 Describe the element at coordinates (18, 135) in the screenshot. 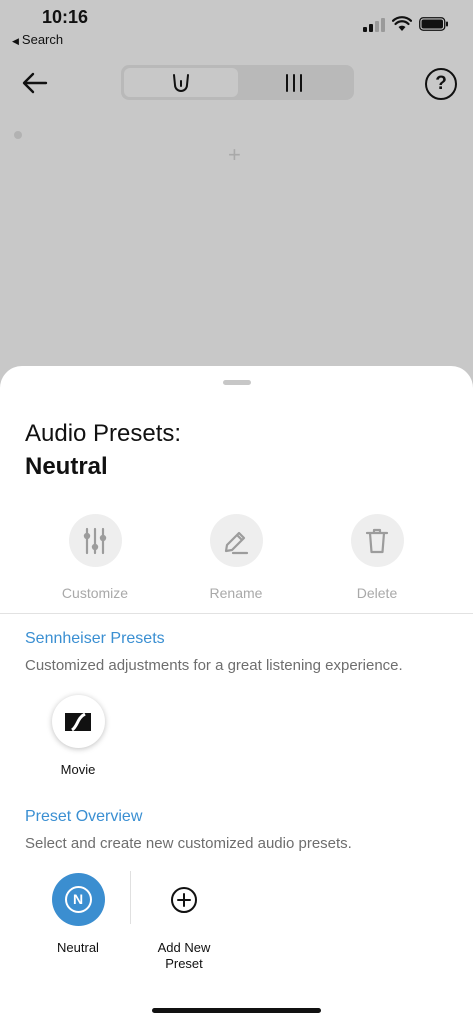

I see `indicator-dot` at that location.